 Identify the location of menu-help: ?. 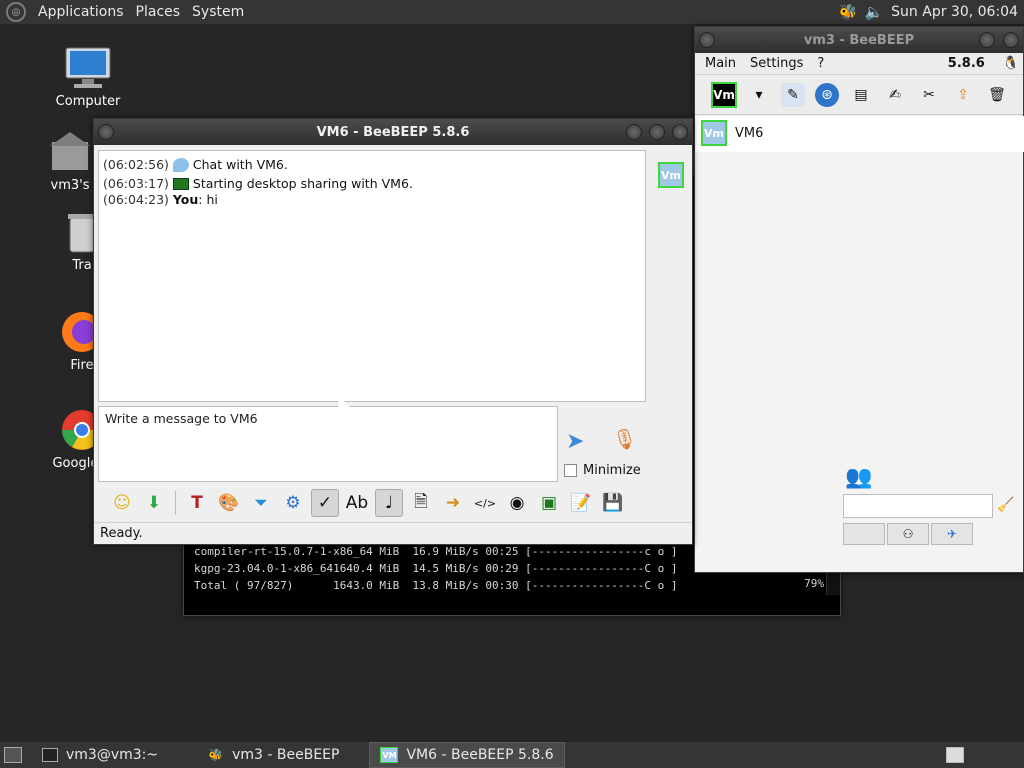
(820, 63).